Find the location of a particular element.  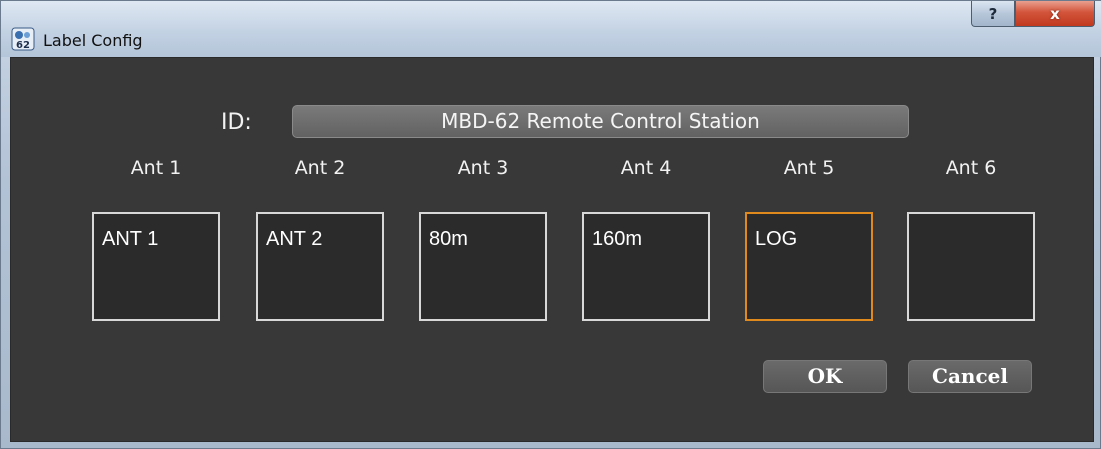

cancel-button: Cancel is located at coordinates (970, 376).